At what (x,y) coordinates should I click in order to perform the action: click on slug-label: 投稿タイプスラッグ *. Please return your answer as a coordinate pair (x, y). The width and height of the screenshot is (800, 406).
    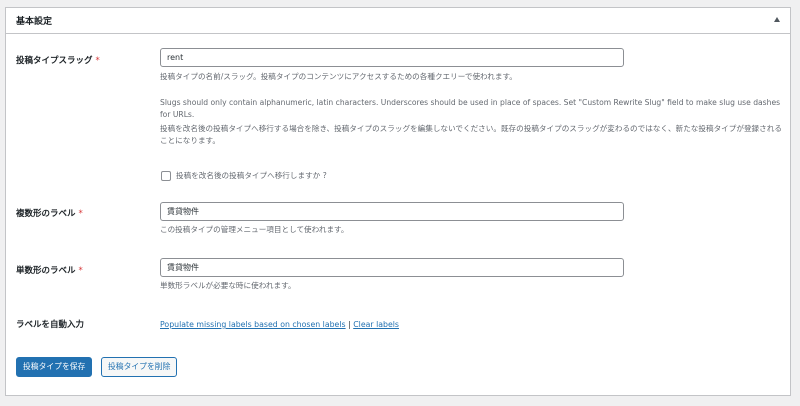
    Looking at the image, I should click on (58, 60).